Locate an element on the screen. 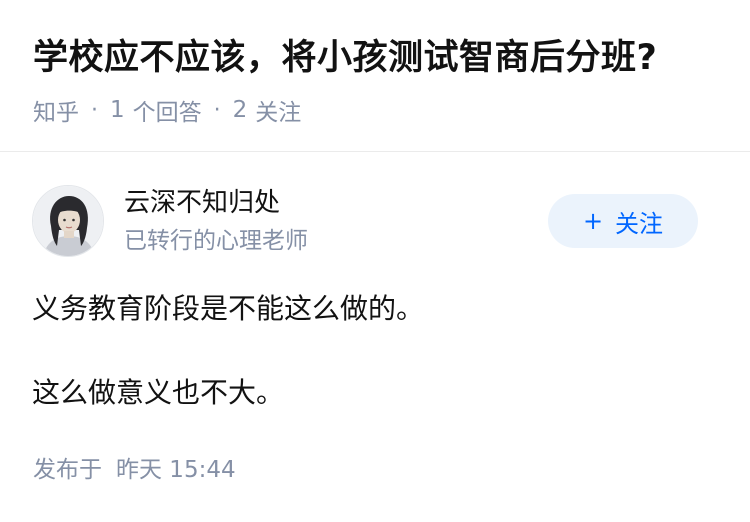  publish-time: 发布于 昨天 15:44 is located at coordinates (134, 470).